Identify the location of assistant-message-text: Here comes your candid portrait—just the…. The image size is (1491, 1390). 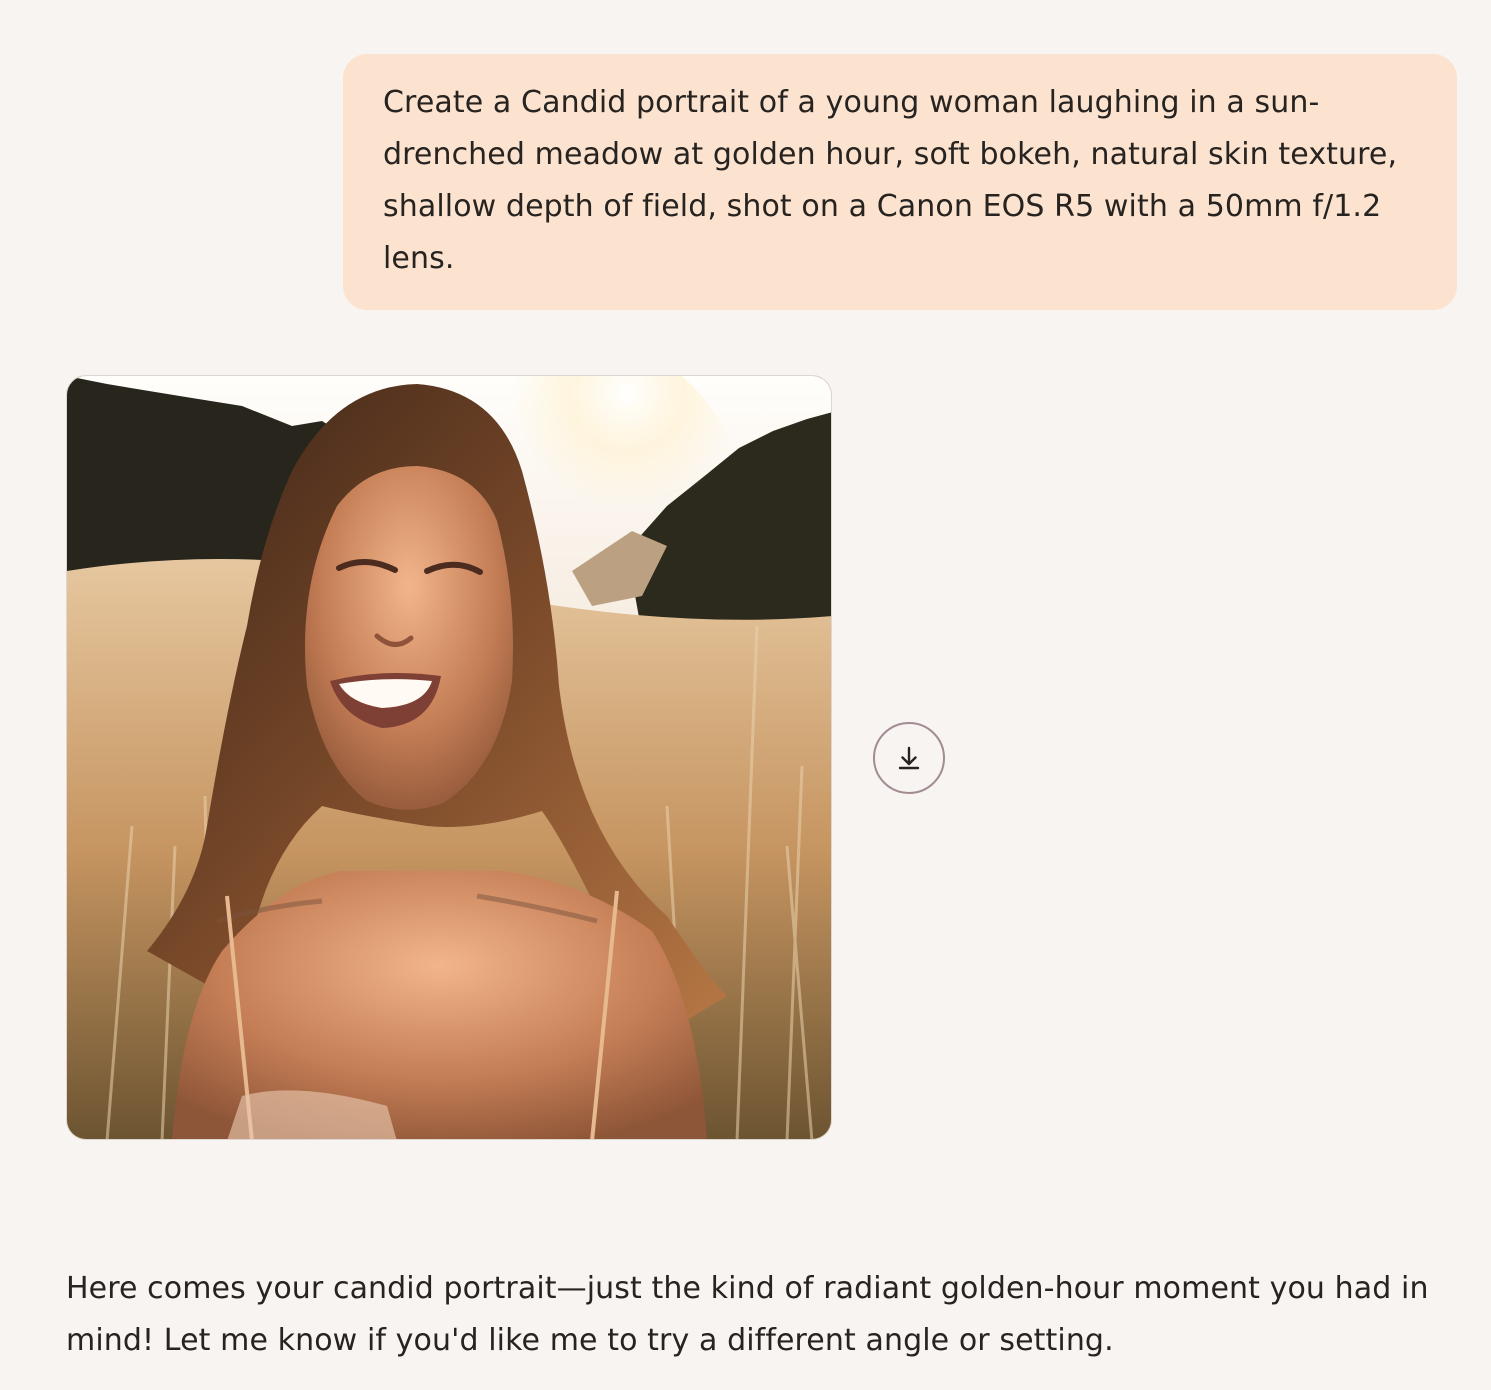
(747, 1314).